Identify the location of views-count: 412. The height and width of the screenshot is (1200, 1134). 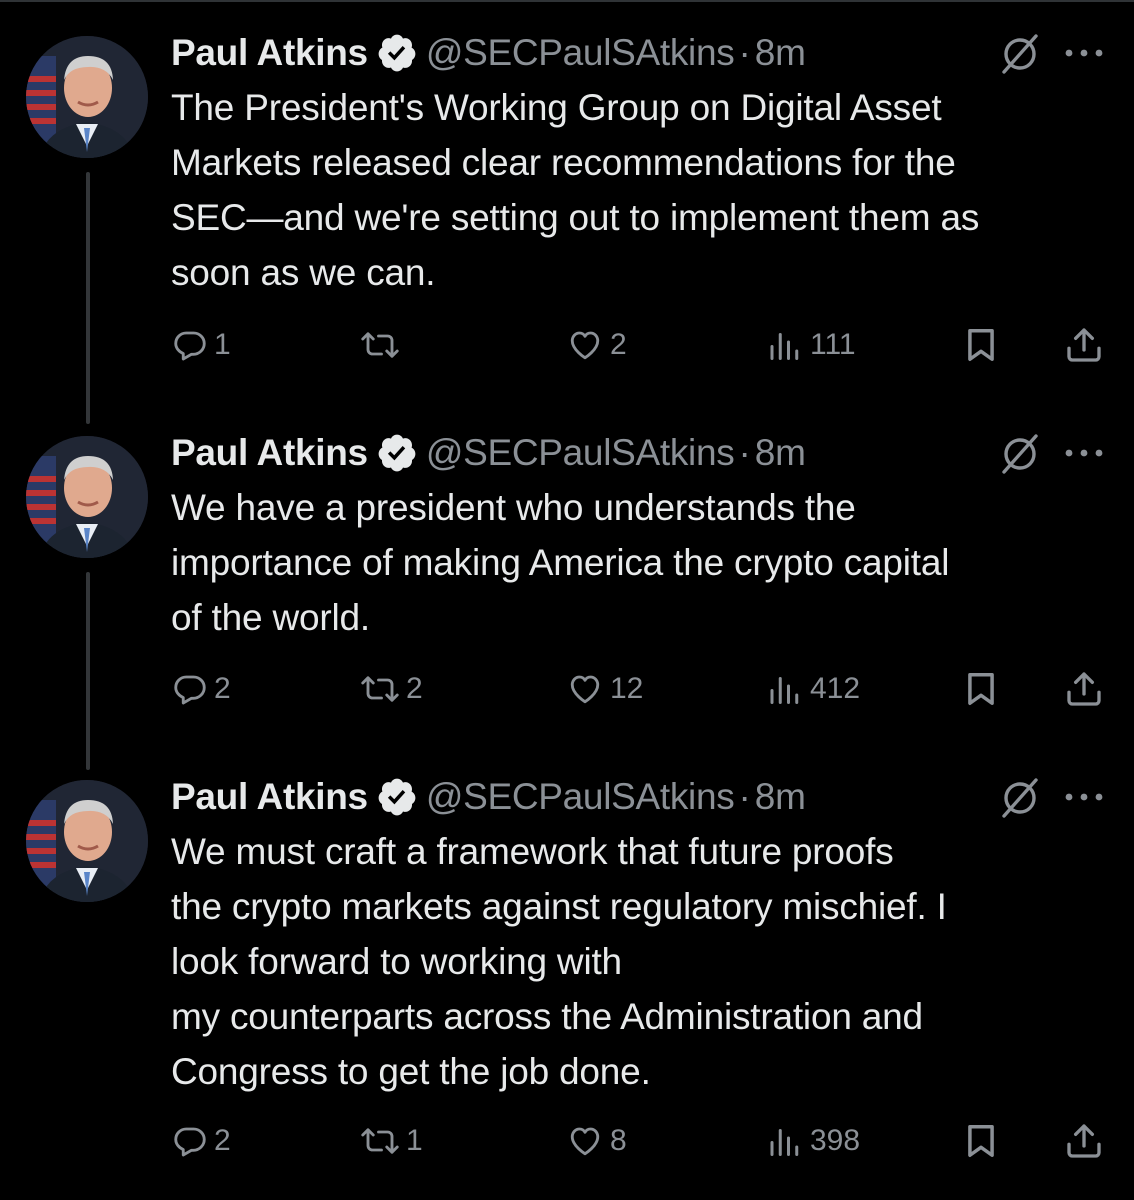
(835, 688).